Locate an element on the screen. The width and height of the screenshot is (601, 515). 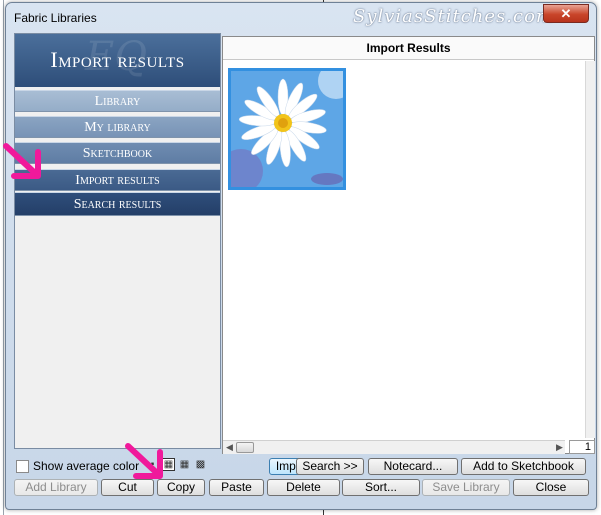
close-button: Close is located at coordinates (551, 487).